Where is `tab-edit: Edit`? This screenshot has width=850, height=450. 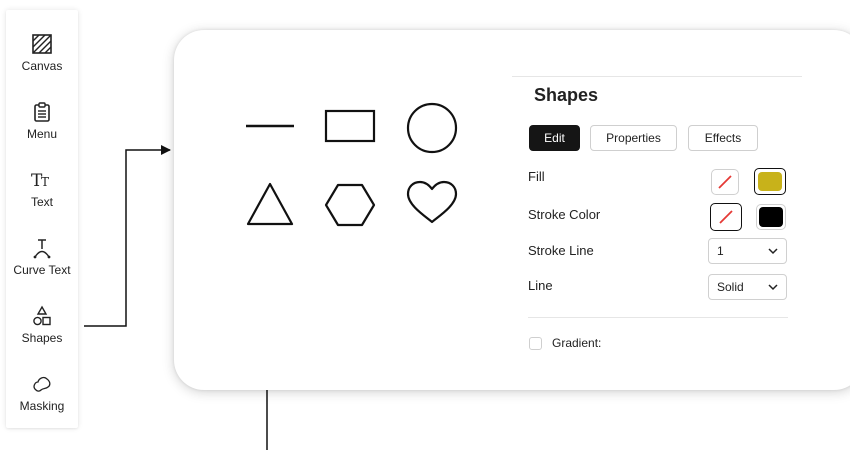 tab-edit: Edit is located at coordinates (554, 138).